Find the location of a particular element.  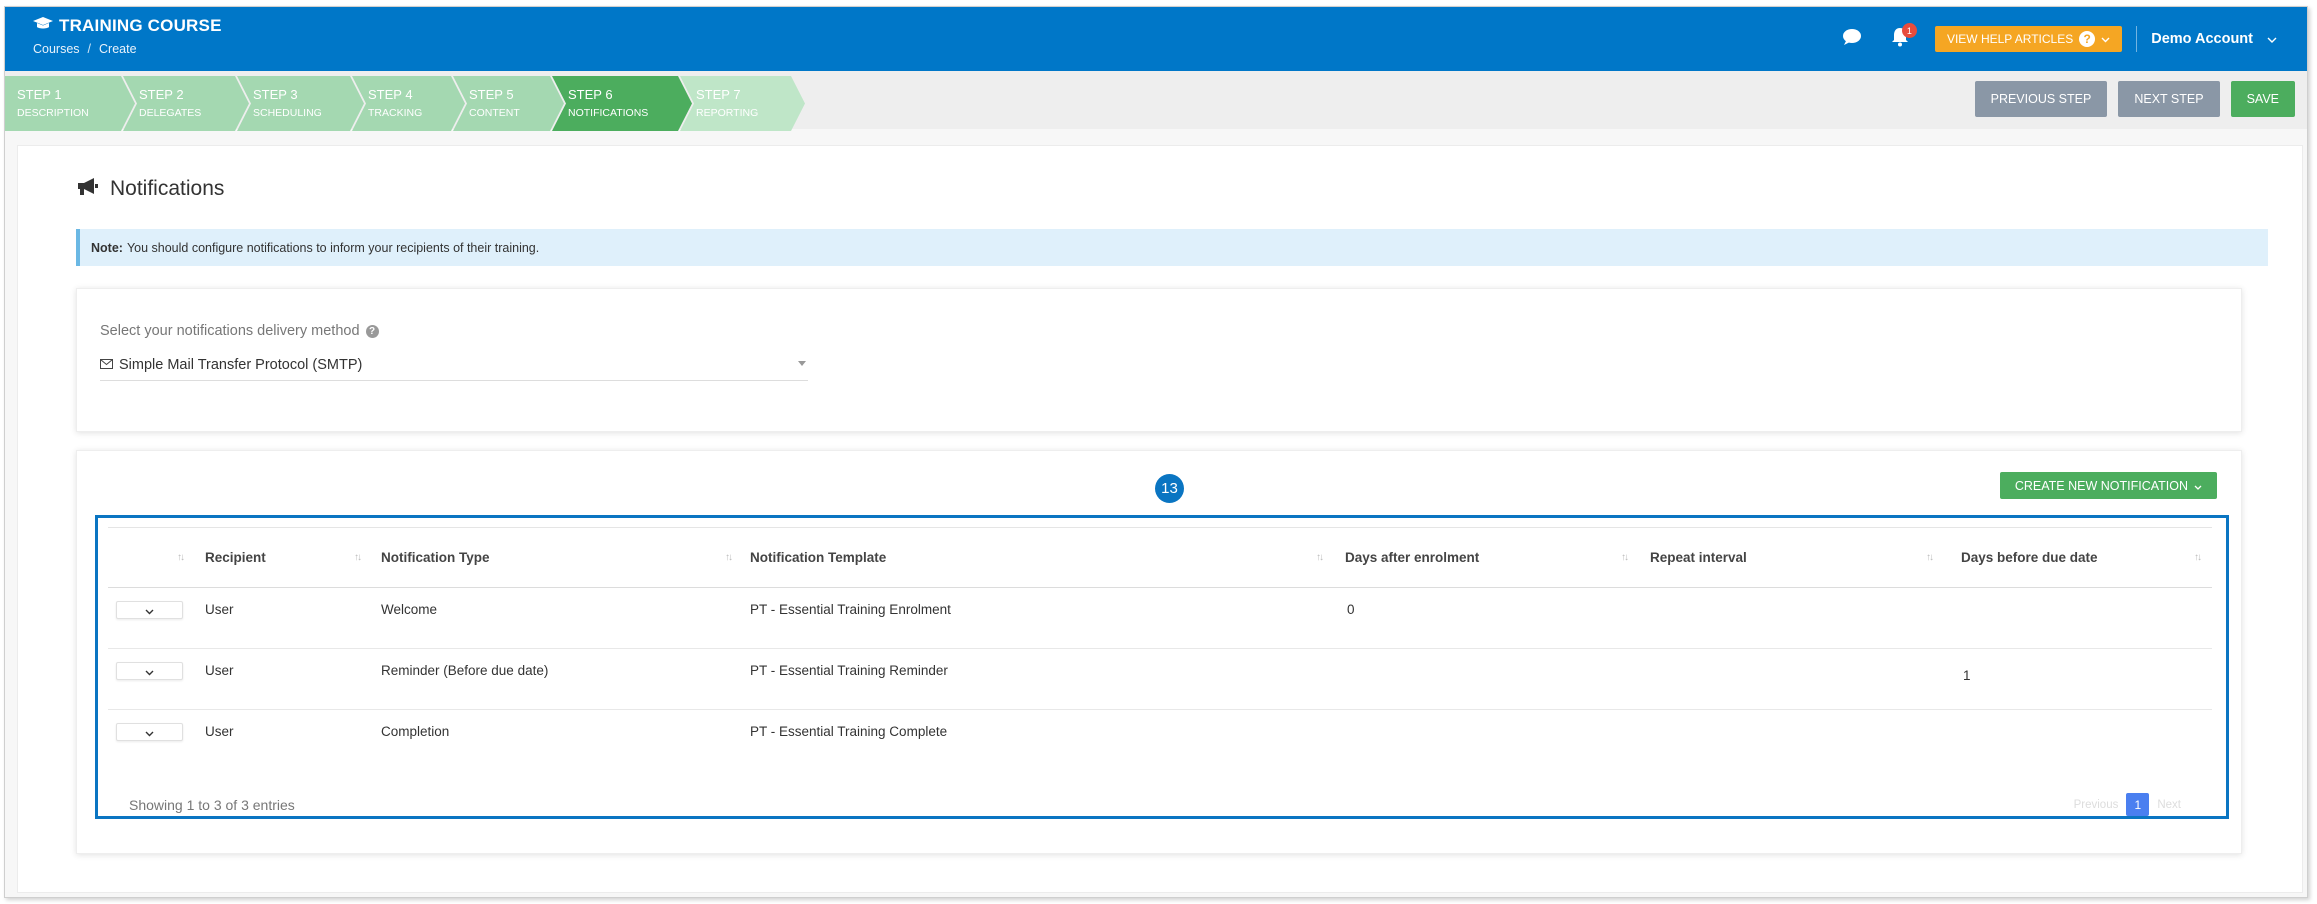

column-recipient: Recipient is located at coordinates (235, 557).